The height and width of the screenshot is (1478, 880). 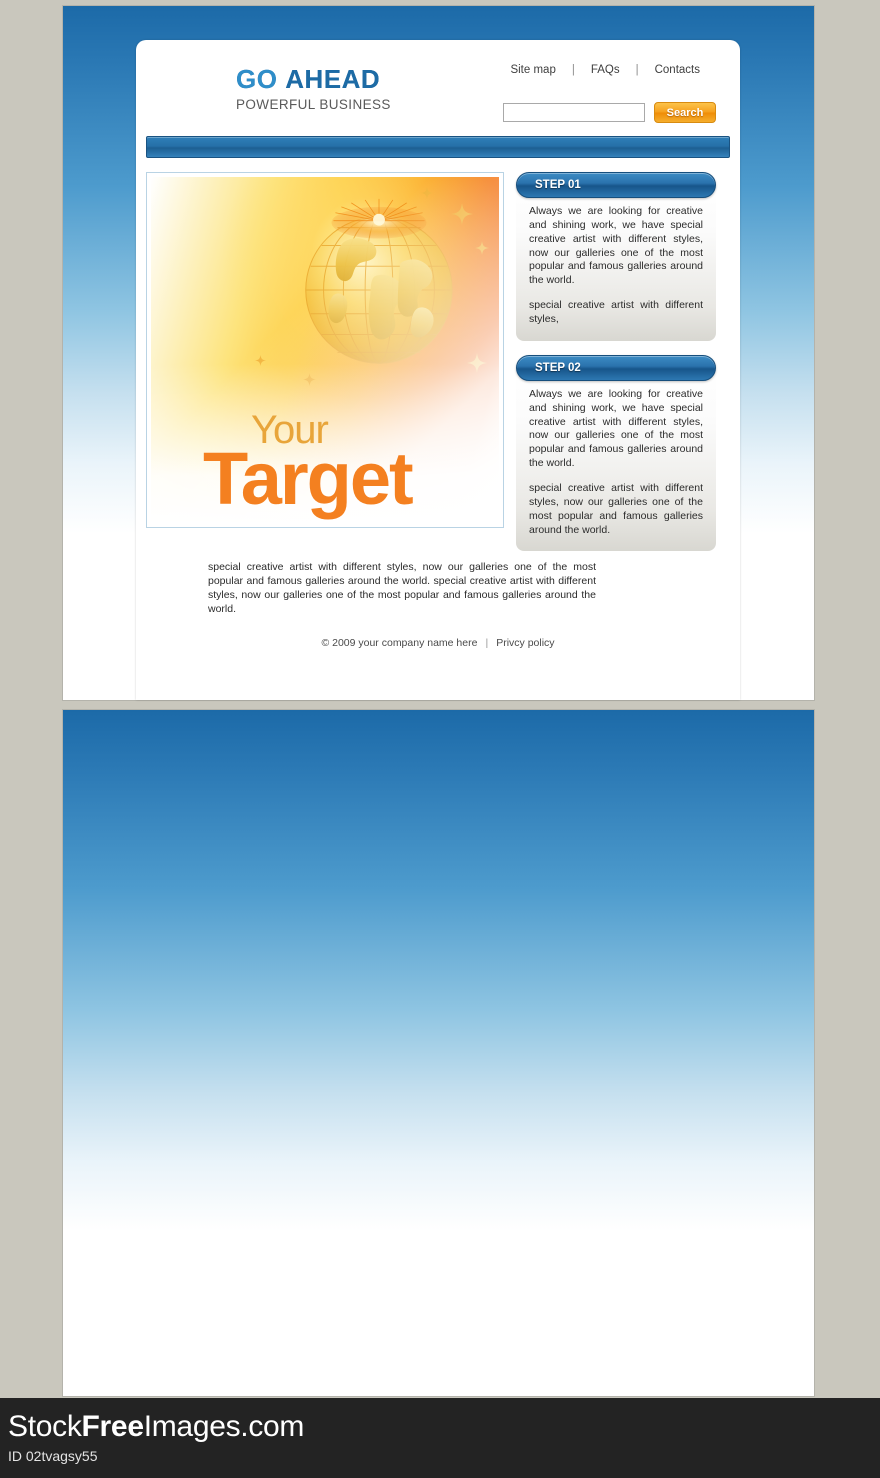 I want to click on logo: GO AHEAD POWERFUL BUSINESS, so click(x=313, y=88).